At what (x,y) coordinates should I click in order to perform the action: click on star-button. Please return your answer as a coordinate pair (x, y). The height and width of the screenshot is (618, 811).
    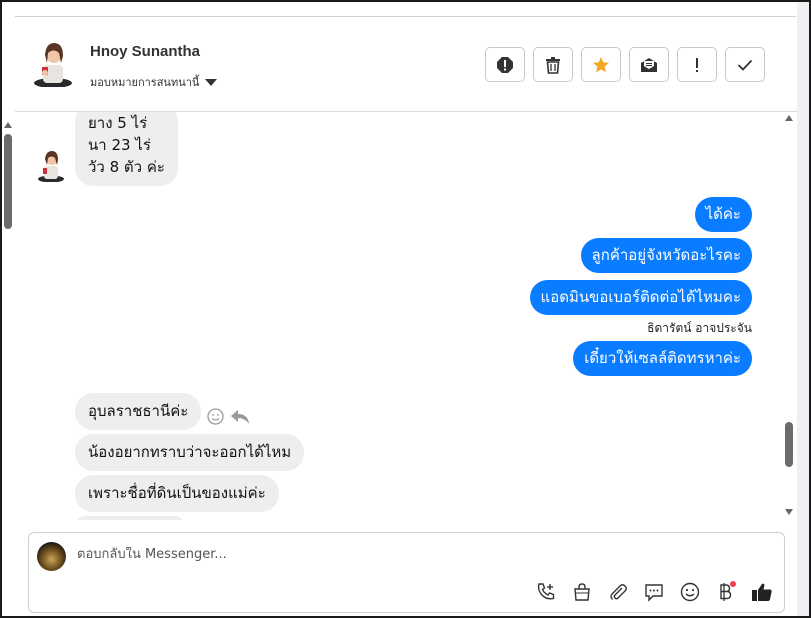
    Looking at the image, I should click on (601, 64).